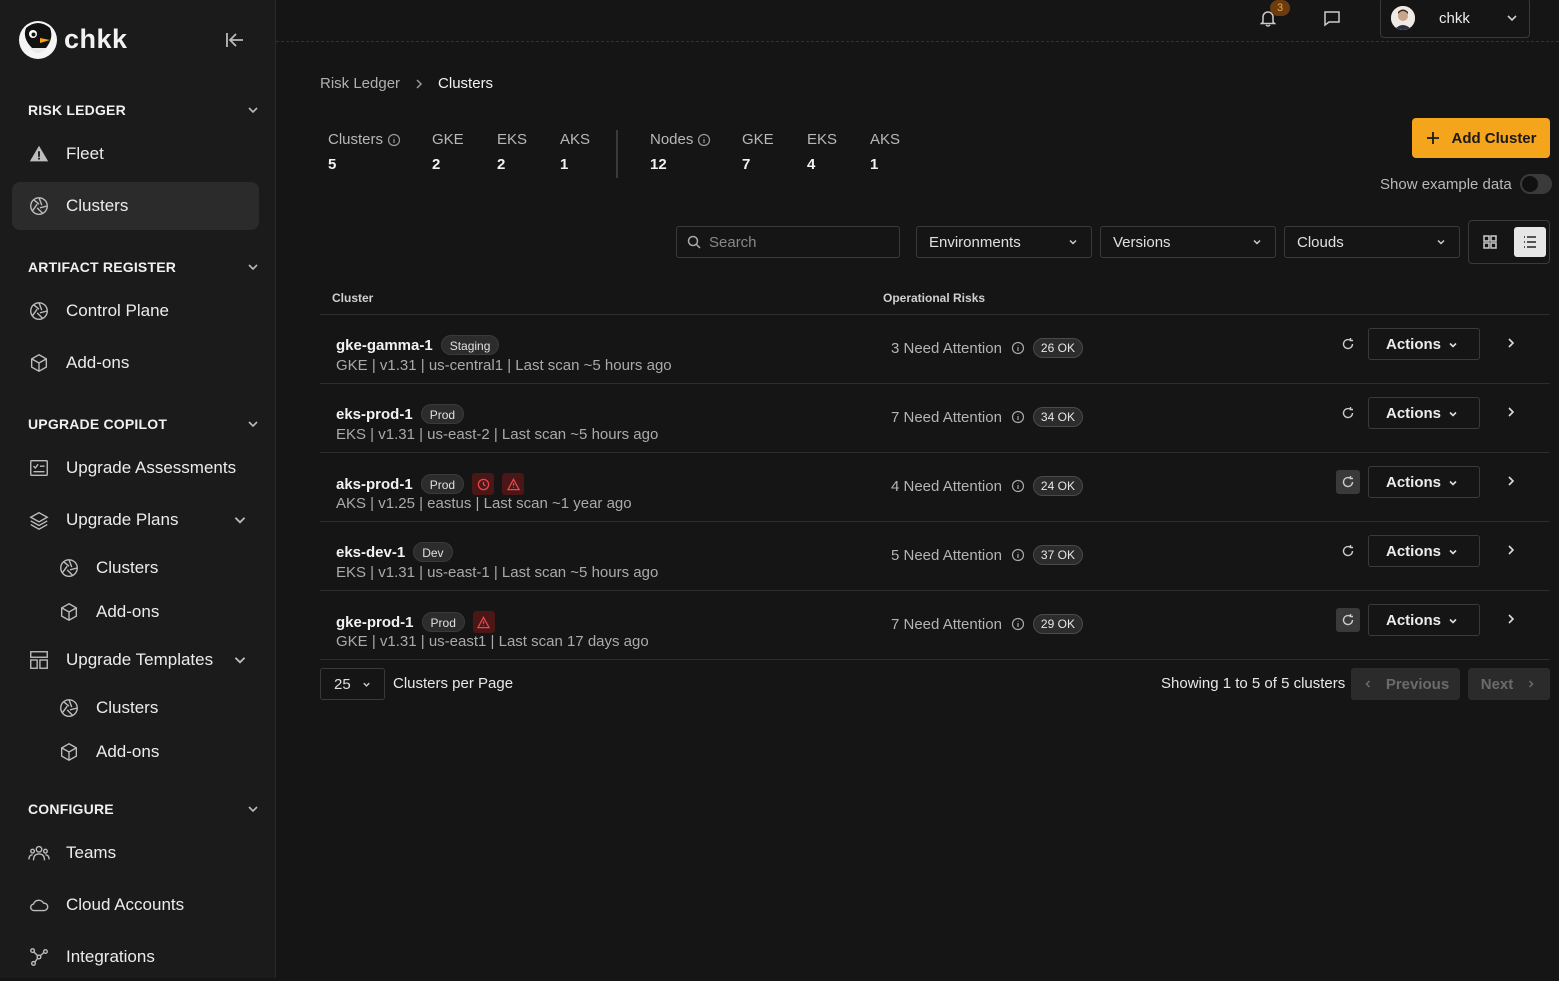  What do you see at coordinates (135, 363) in the screenshot?
I see `sidebar-item-add-ons: Add-ons` at bounding box center [135, 363].